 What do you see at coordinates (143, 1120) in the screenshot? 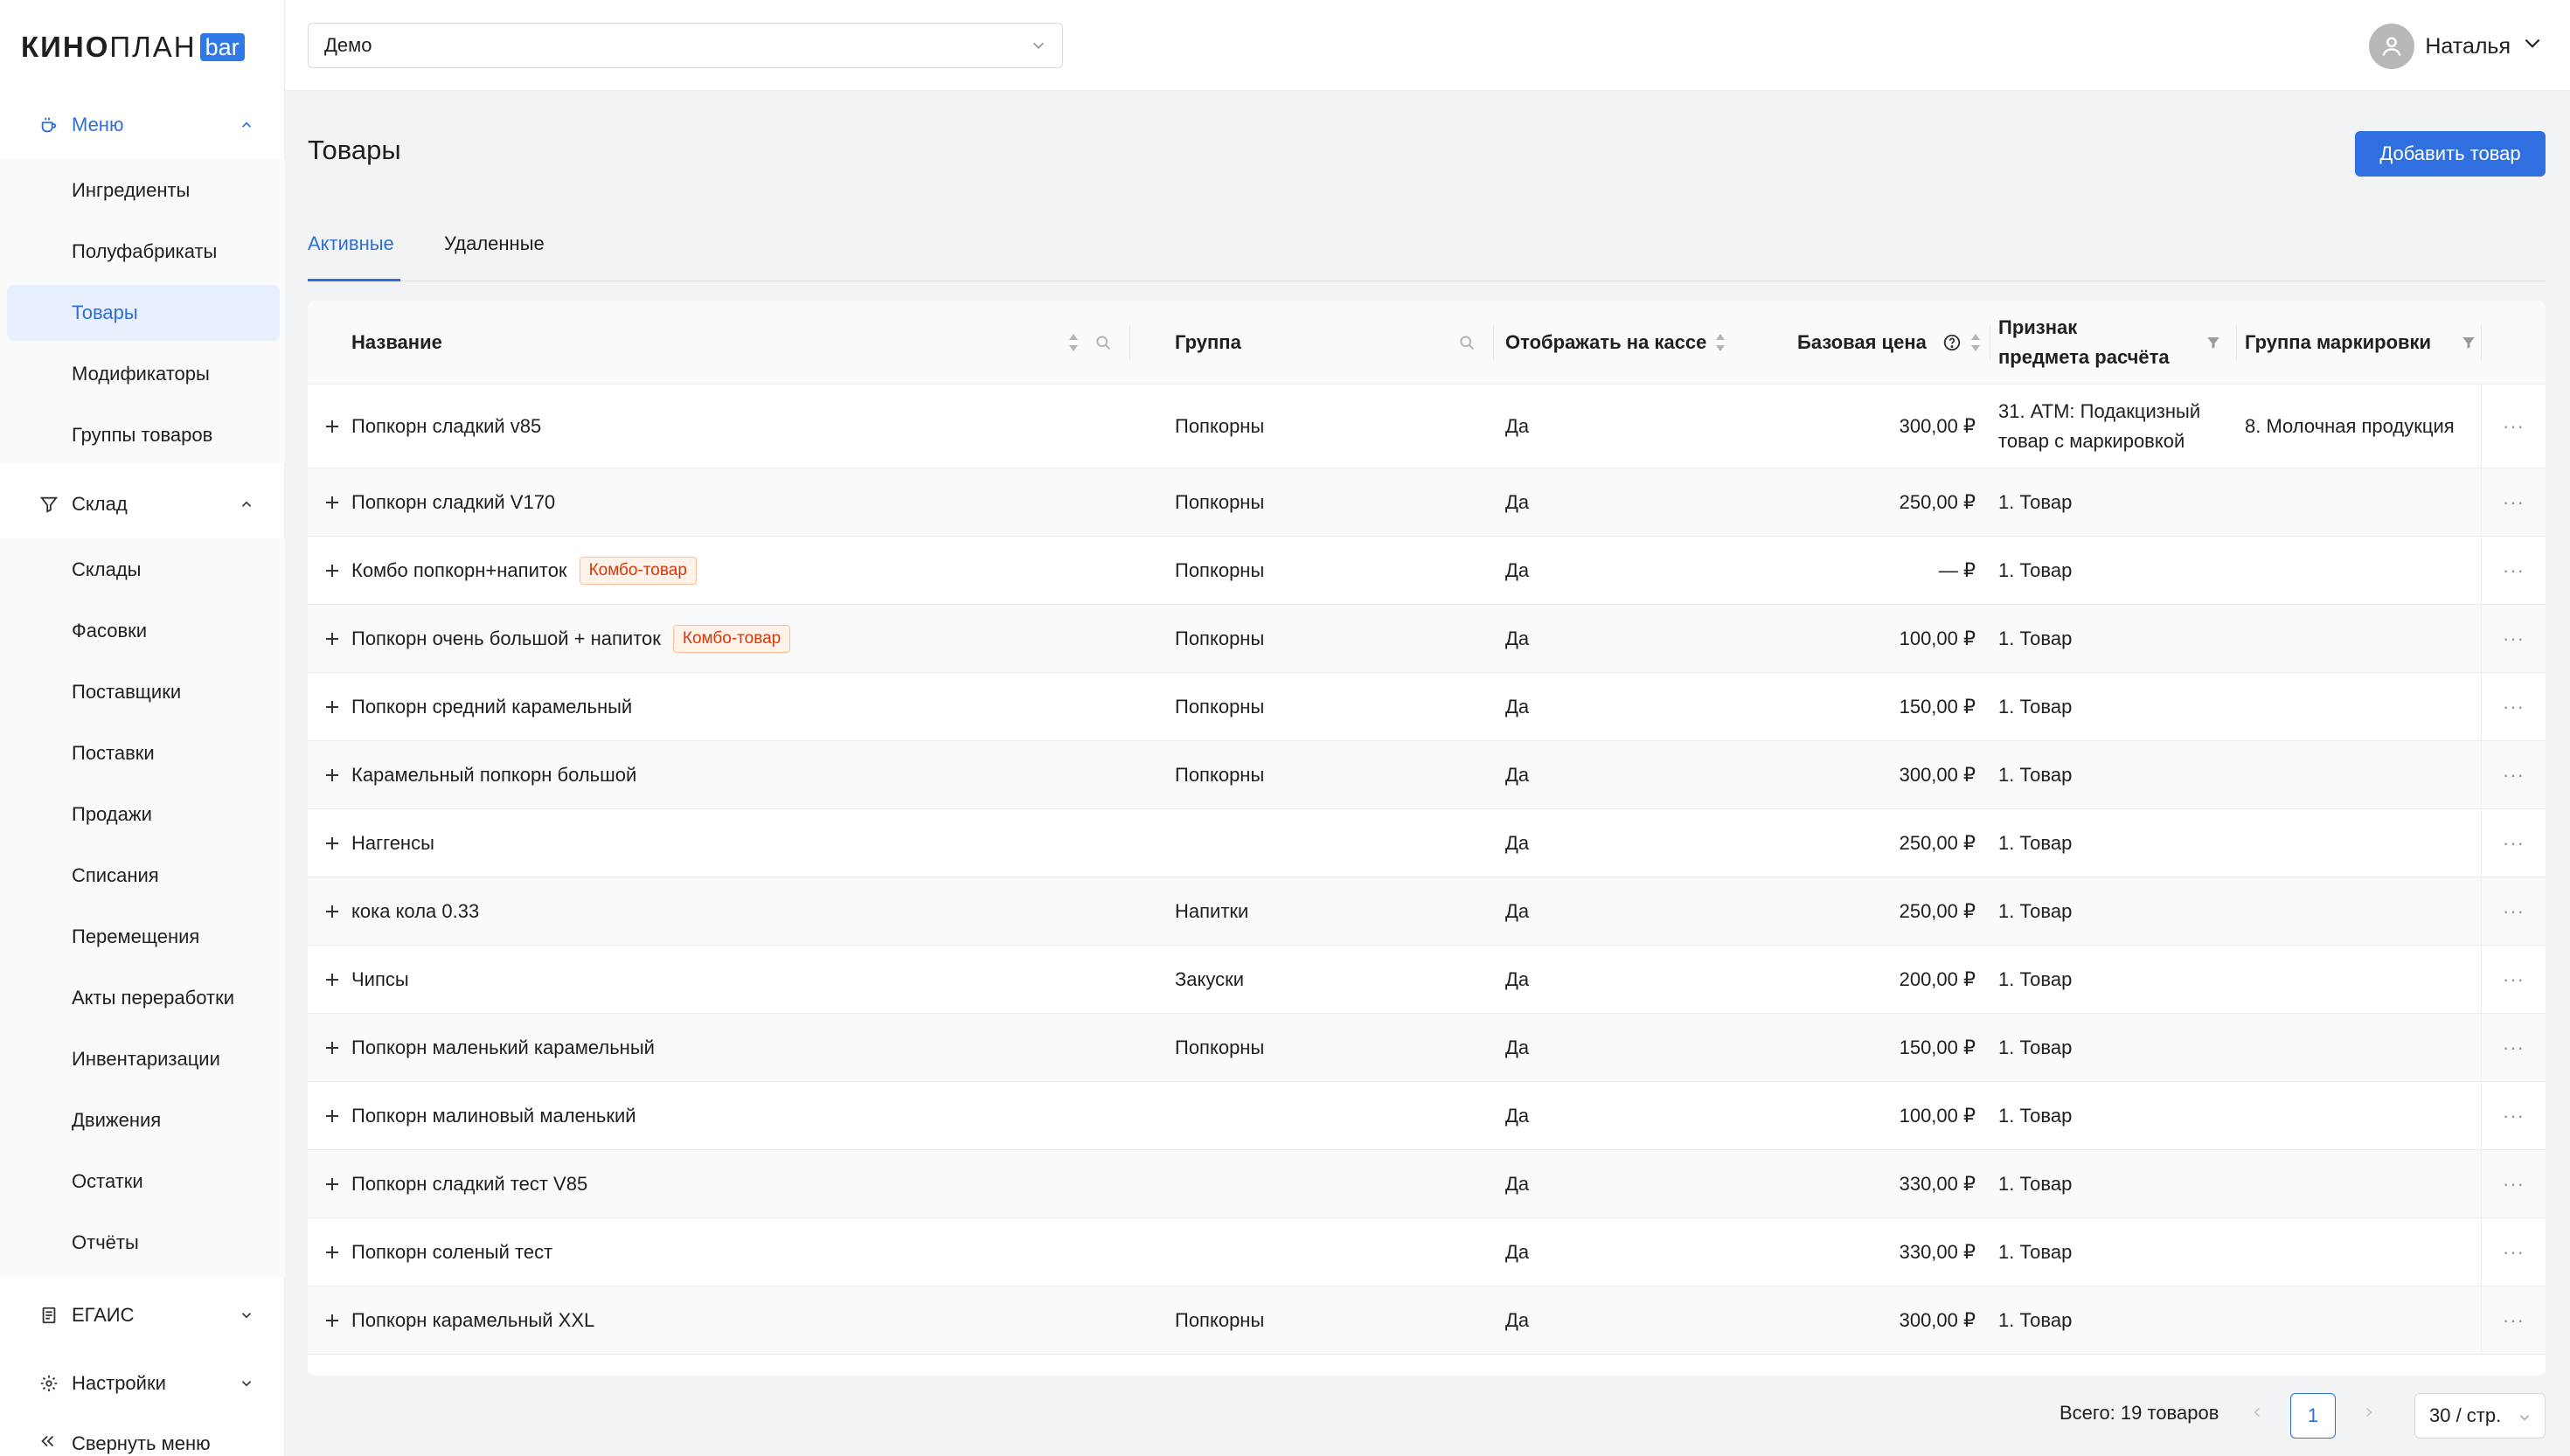
I see `sidebar-item-movements: Движения` at bounding box center [143, 1120].